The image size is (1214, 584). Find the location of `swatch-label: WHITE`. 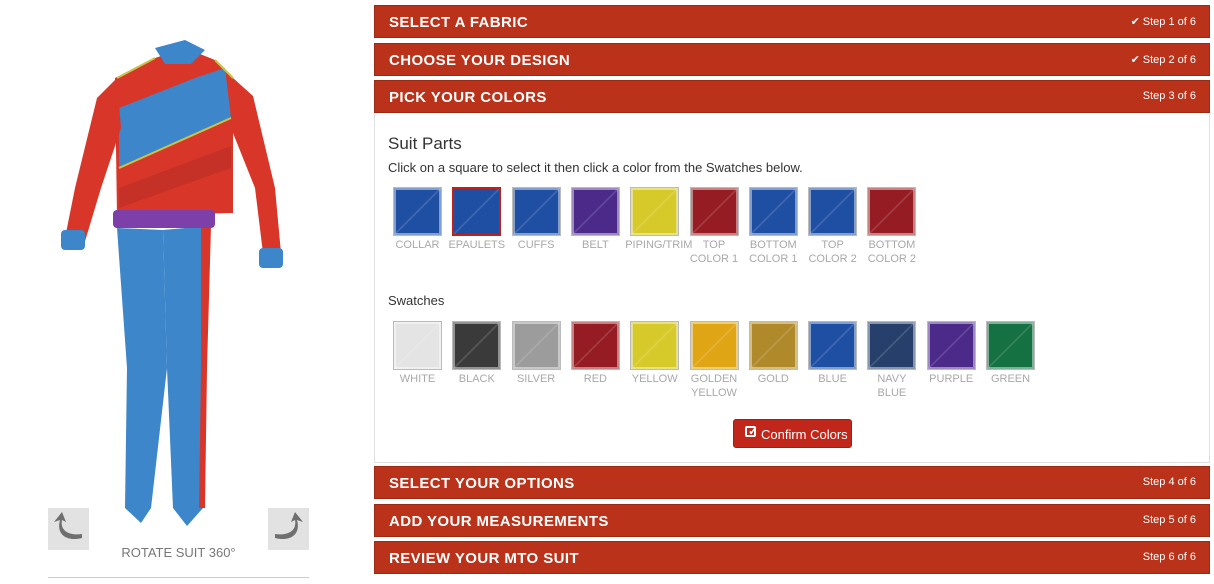

swatch-label: WHITE is located at coordinates (417, 379).